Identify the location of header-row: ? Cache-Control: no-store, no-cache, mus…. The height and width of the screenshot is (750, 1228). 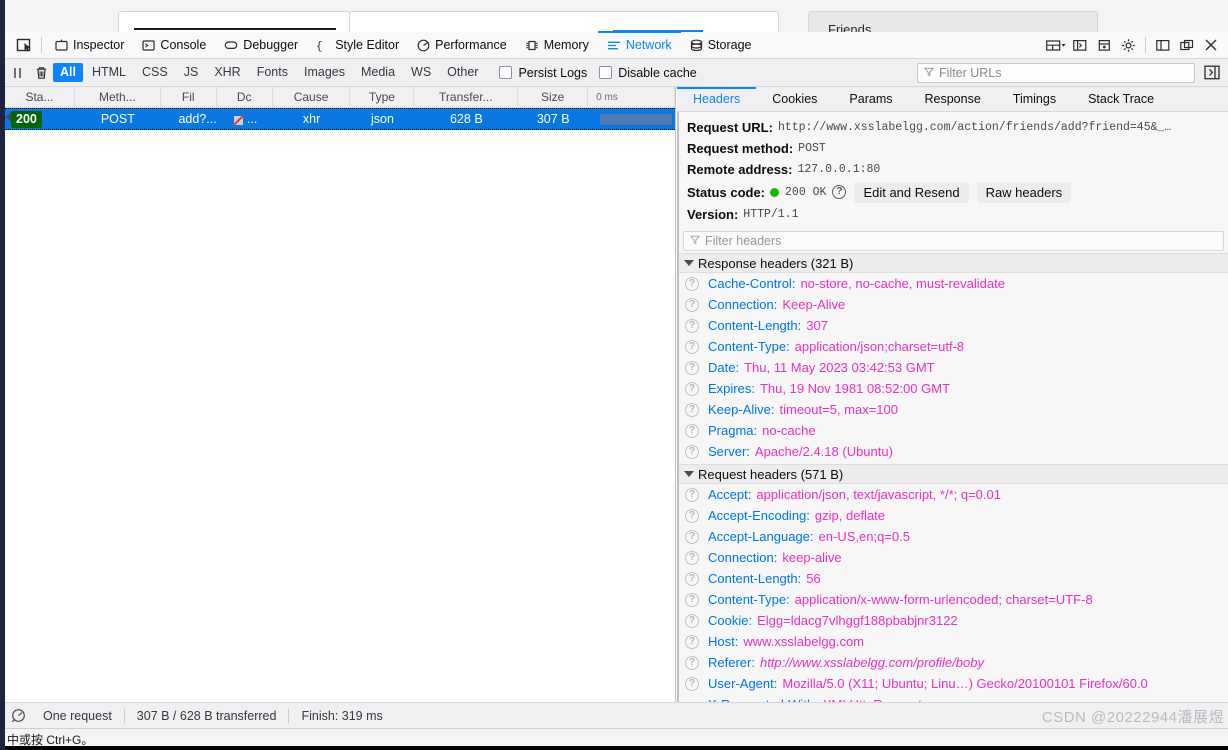
(953, 283).